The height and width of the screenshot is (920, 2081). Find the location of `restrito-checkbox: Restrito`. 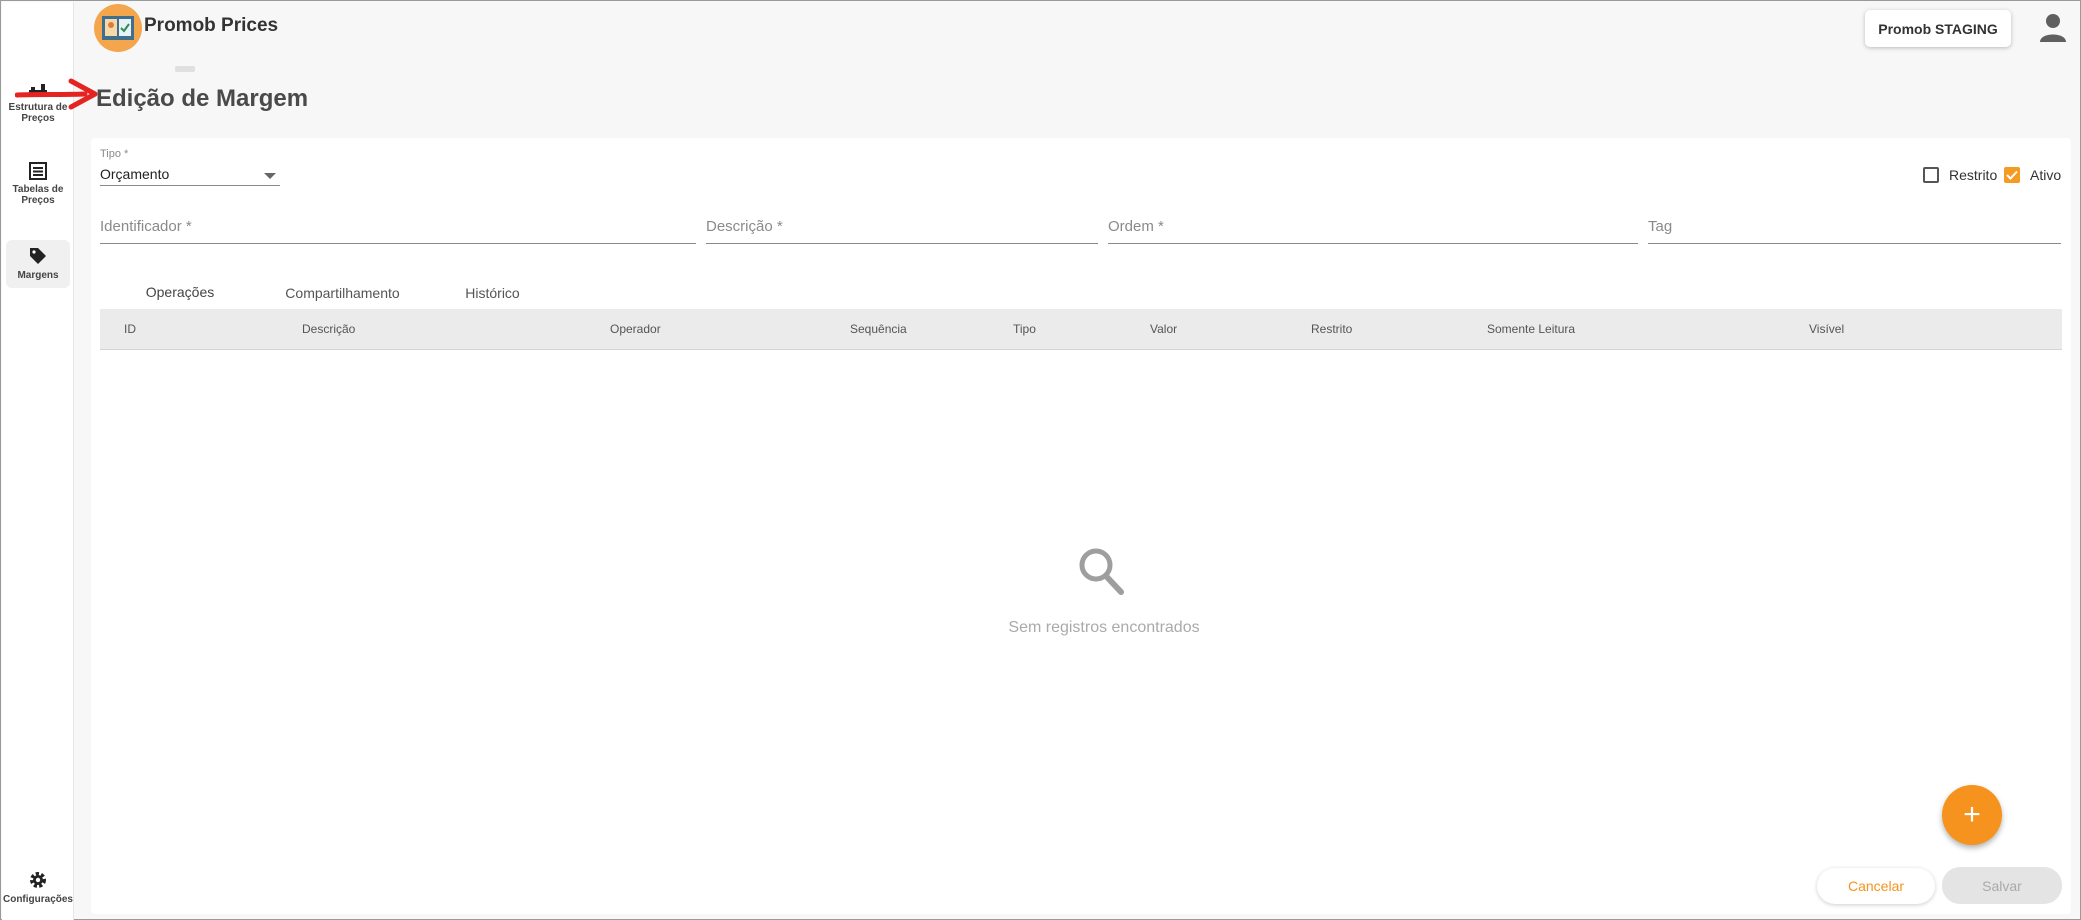

restrito-checkbox: Restrito is located at coordinates (1960, 175).